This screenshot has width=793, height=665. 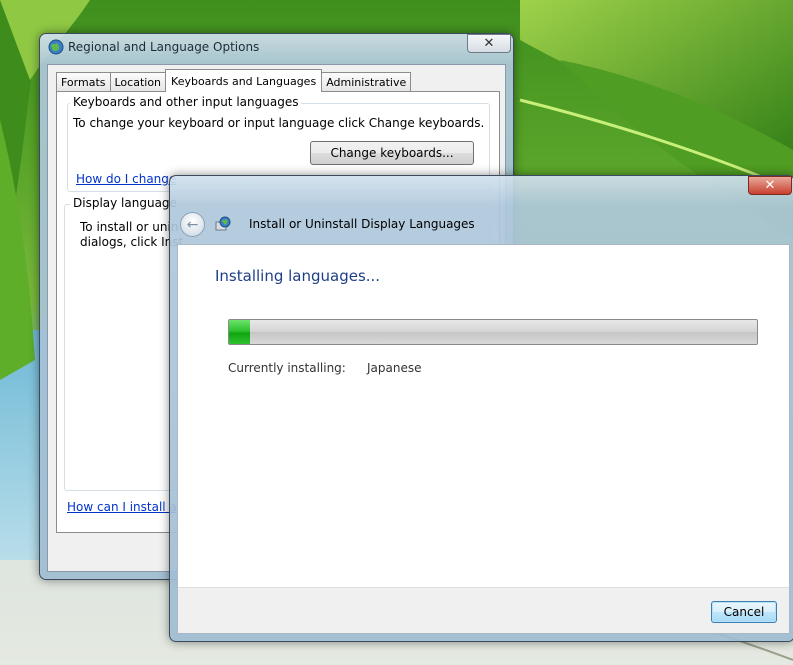 I want to click on display-language-description-2: dialogs, click Inst, so click(x=132, y=242).